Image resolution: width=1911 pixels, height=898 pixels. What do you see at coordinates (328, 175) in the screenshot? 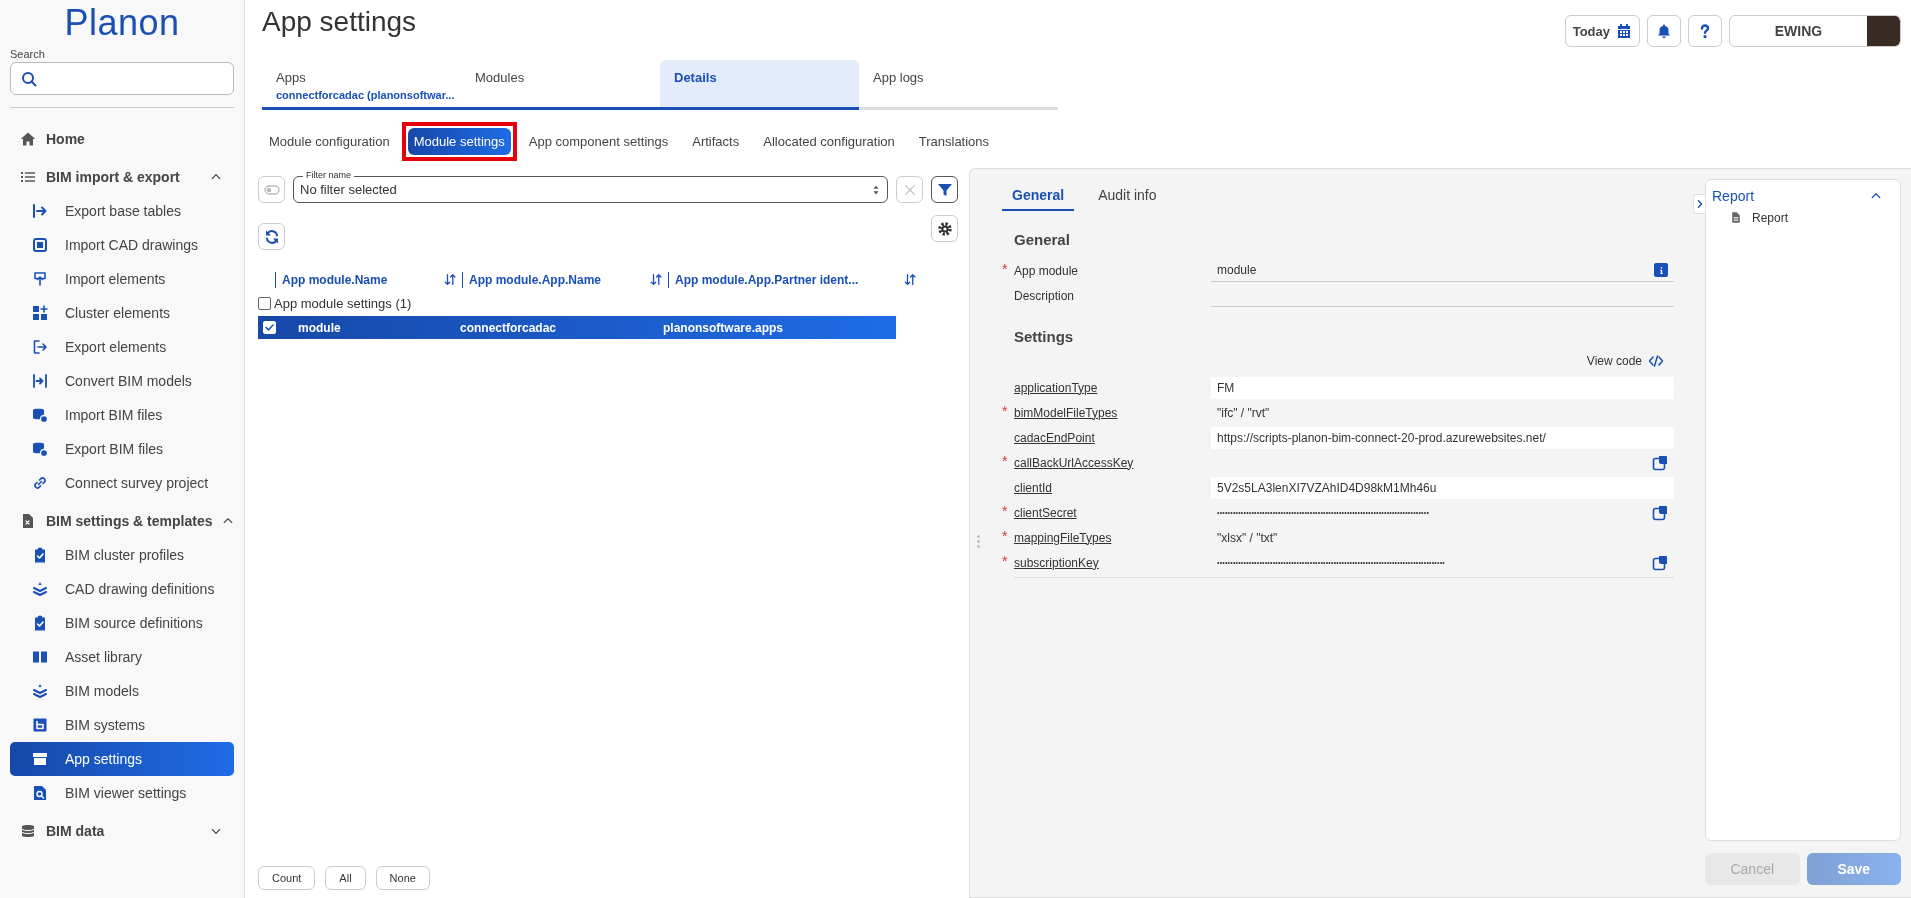
I see `filter-name-label: Filter name` at bounding box center [328, 175].